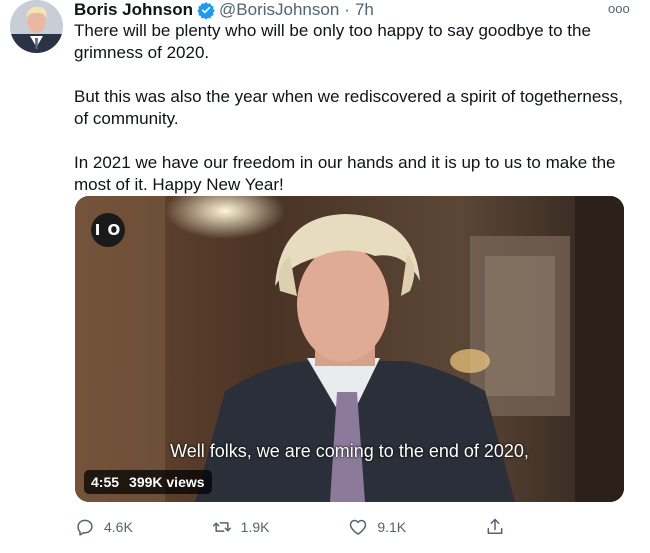  Describe the element at coordinates (619, 8) in the screenshot. I see `more-icon: ooo` at that location.